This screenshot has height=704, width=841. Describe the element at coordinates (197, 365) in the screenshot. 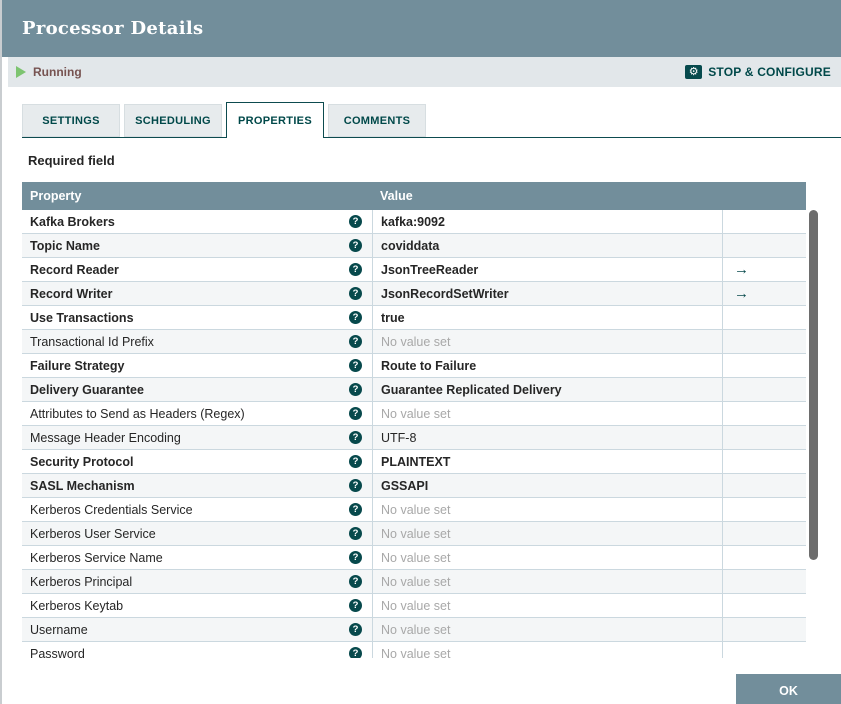

I see `property-cell: Failure Strategy?` at that location.